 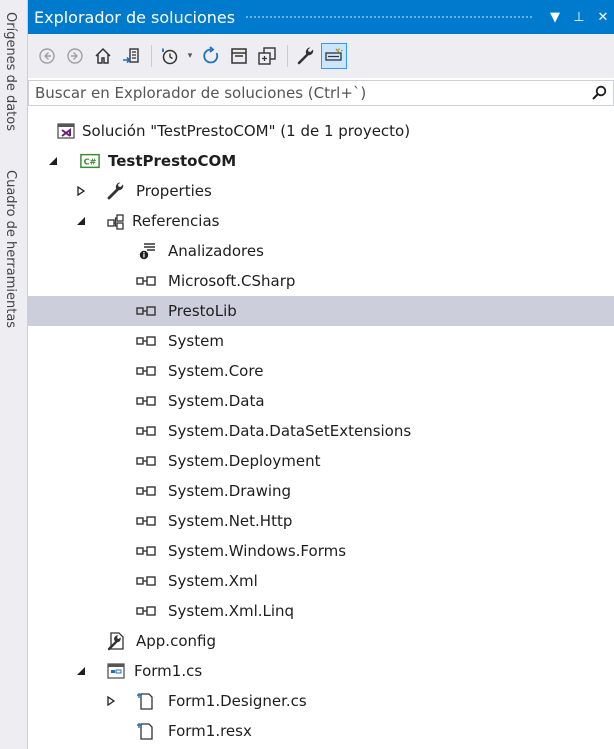 What do you see at coordinates (230, 491) in the screenshot?
I see `tree-label: System.Drawing` at bounding box center [230, 491].